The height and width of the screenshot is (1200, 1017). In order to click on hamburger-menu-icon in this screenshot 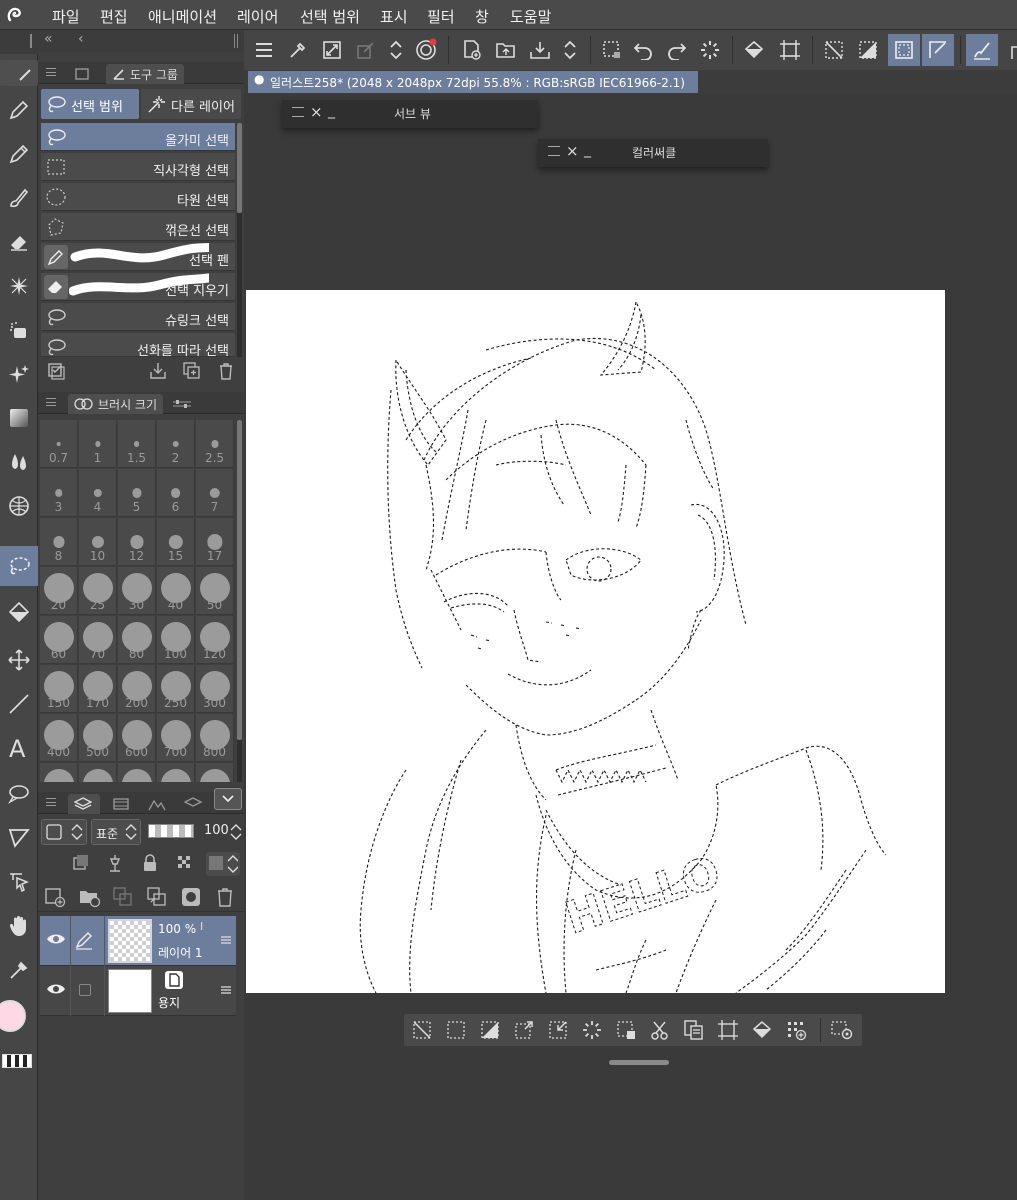, I will do `click(264, 50)`.